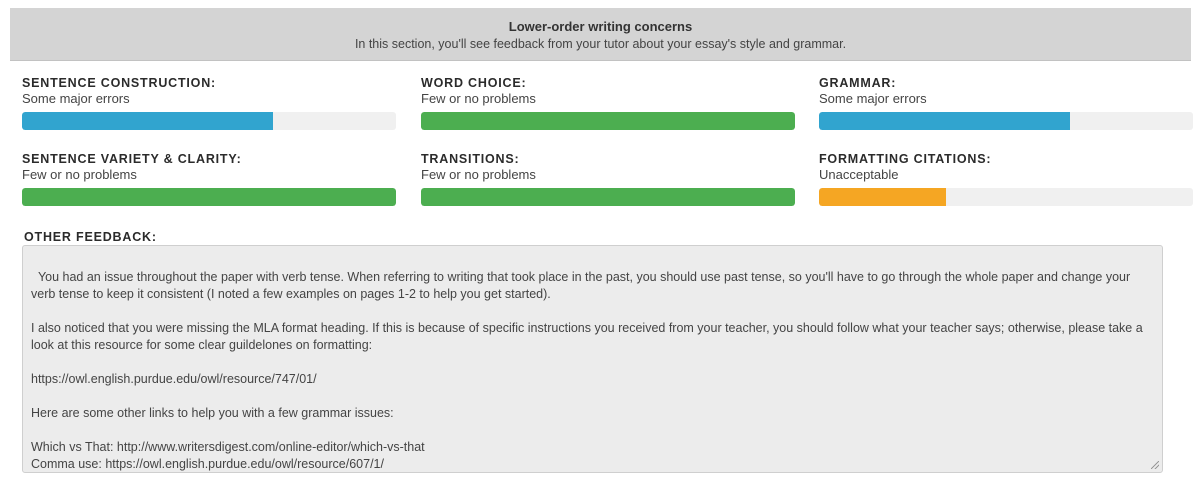  I want to click on metric-sentence-construction: SENTENCE CONSTRUCTION: Some major errors, so click(209, 103).